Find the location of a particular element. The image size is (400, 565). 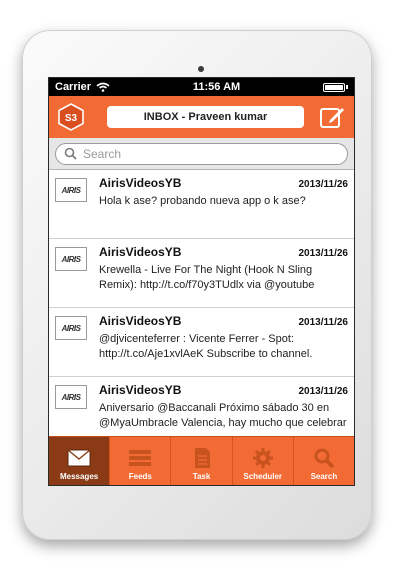

app-header: S3 INBOX - Praveen kumar is located at coordinates (201, 117).